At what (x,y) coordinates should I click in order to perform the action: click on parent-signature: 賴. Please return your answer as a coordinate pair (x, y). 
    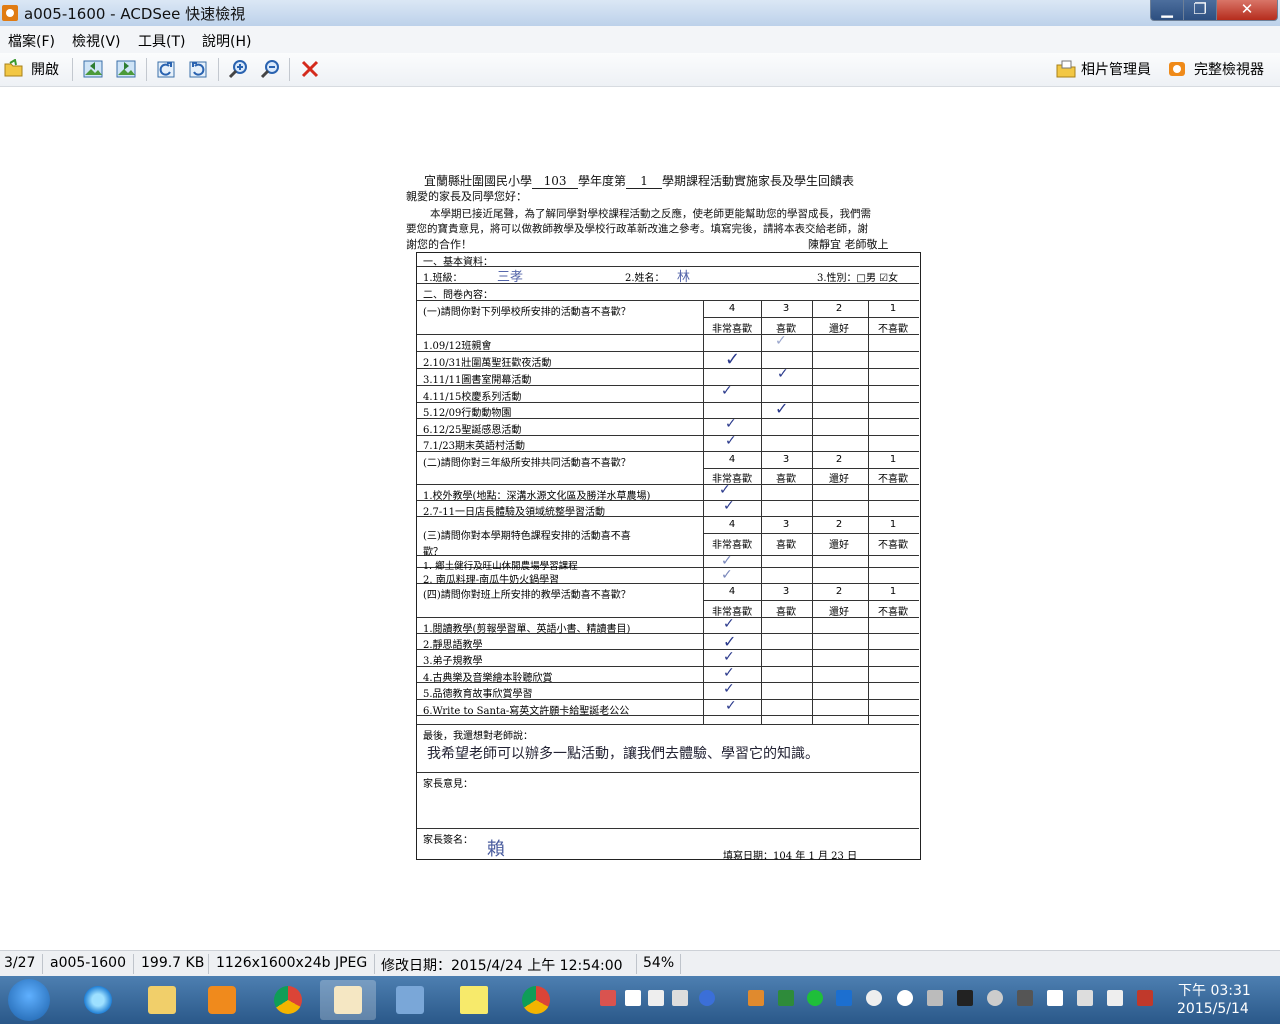
    Looking at the image, I should click on (496, 849).